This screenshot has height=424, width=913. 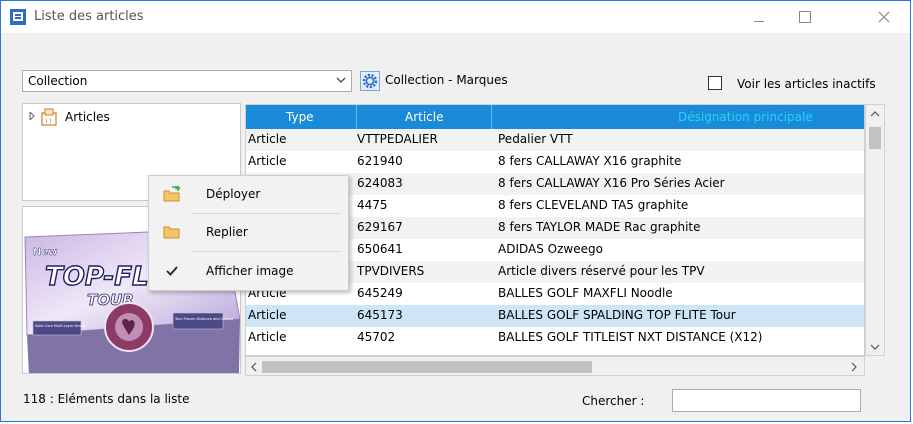 What do you see at coordinates (875, 114) in the screenshot?
I see `scroll-up-icon` at bounding box center [875, 114].